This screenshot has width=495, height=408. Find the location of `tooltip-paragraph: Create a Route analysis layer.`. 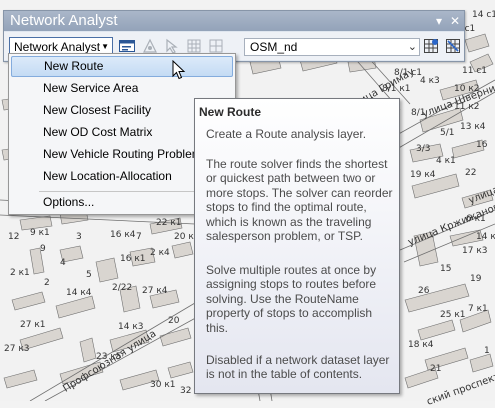

tooltip-paragraph: Create a Route analysis layer. is located at coordinates (286, 134).